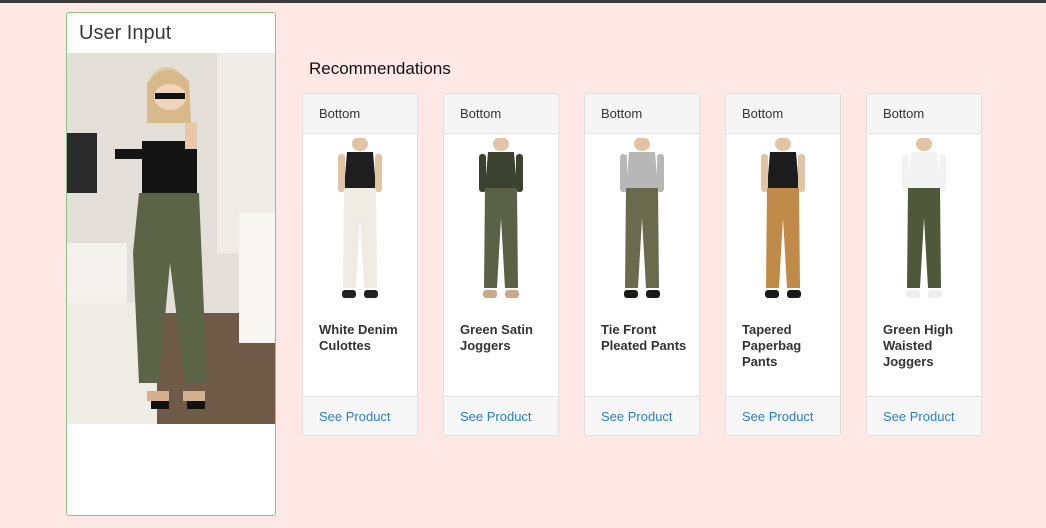 The width and height of the screenshot is (1046, 528). I want to click on product-name: Tapered Paperbag Pants, so click(772, 345).